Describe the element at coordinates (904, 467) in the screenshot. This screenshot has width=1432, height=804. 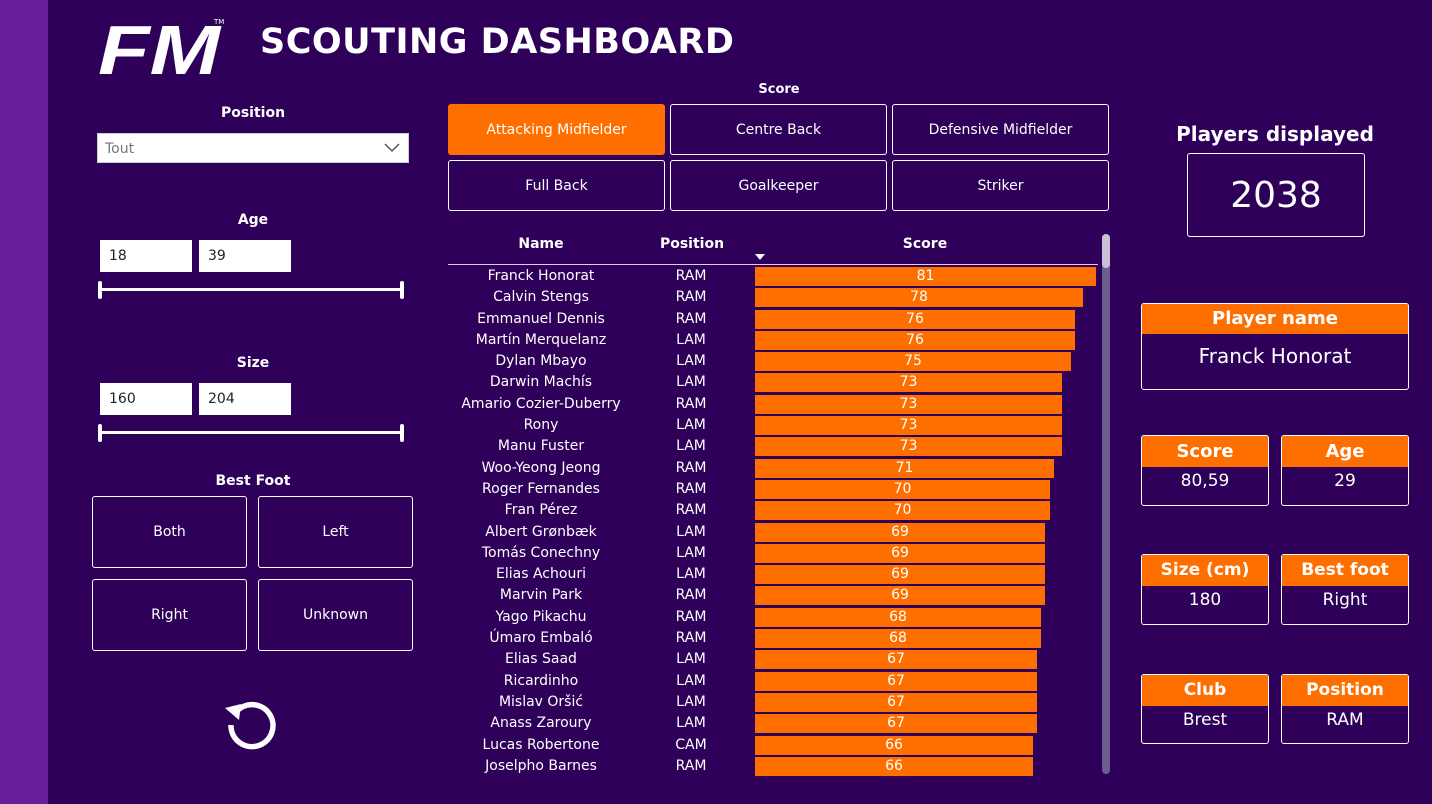
I see `score-value: 71` at that location.